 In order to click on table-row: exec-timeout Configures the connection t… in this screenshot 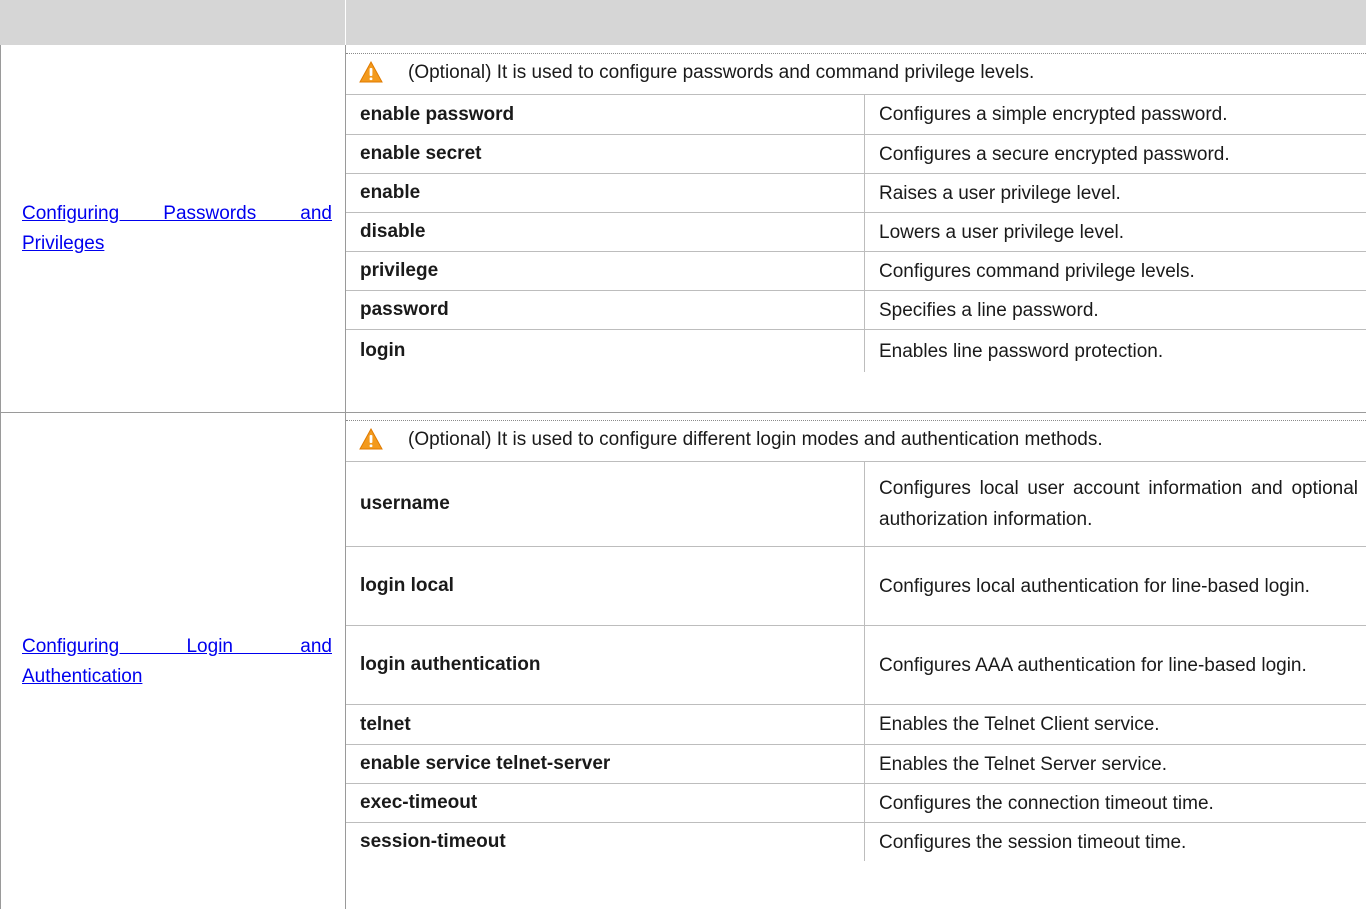, I will do `click(856, 802)`.